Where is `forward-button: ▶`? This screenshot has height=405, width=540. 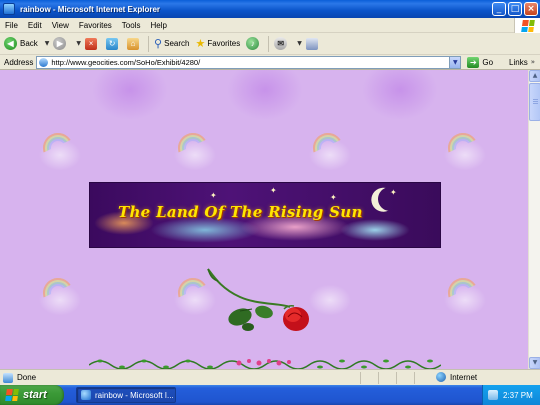
forward-button: ▶ is located at coordinates (61, 43).